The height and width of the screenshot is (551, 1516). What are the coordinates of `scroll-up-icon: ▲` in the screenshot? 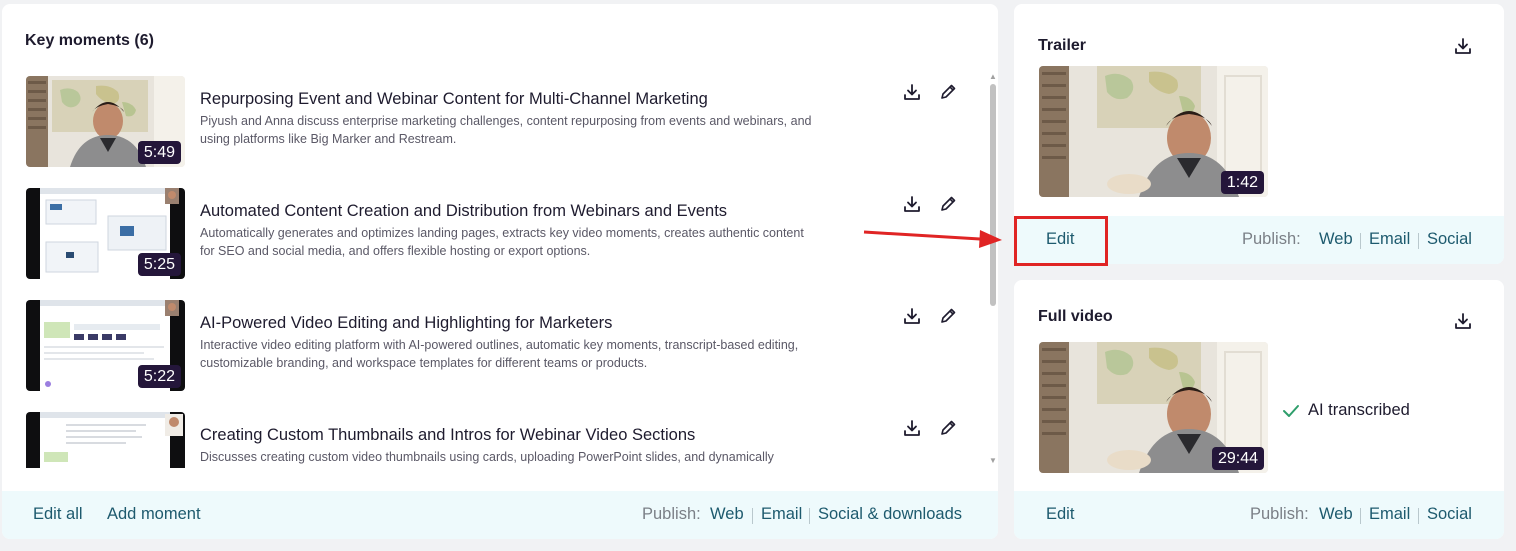 It's located at (993, 76).